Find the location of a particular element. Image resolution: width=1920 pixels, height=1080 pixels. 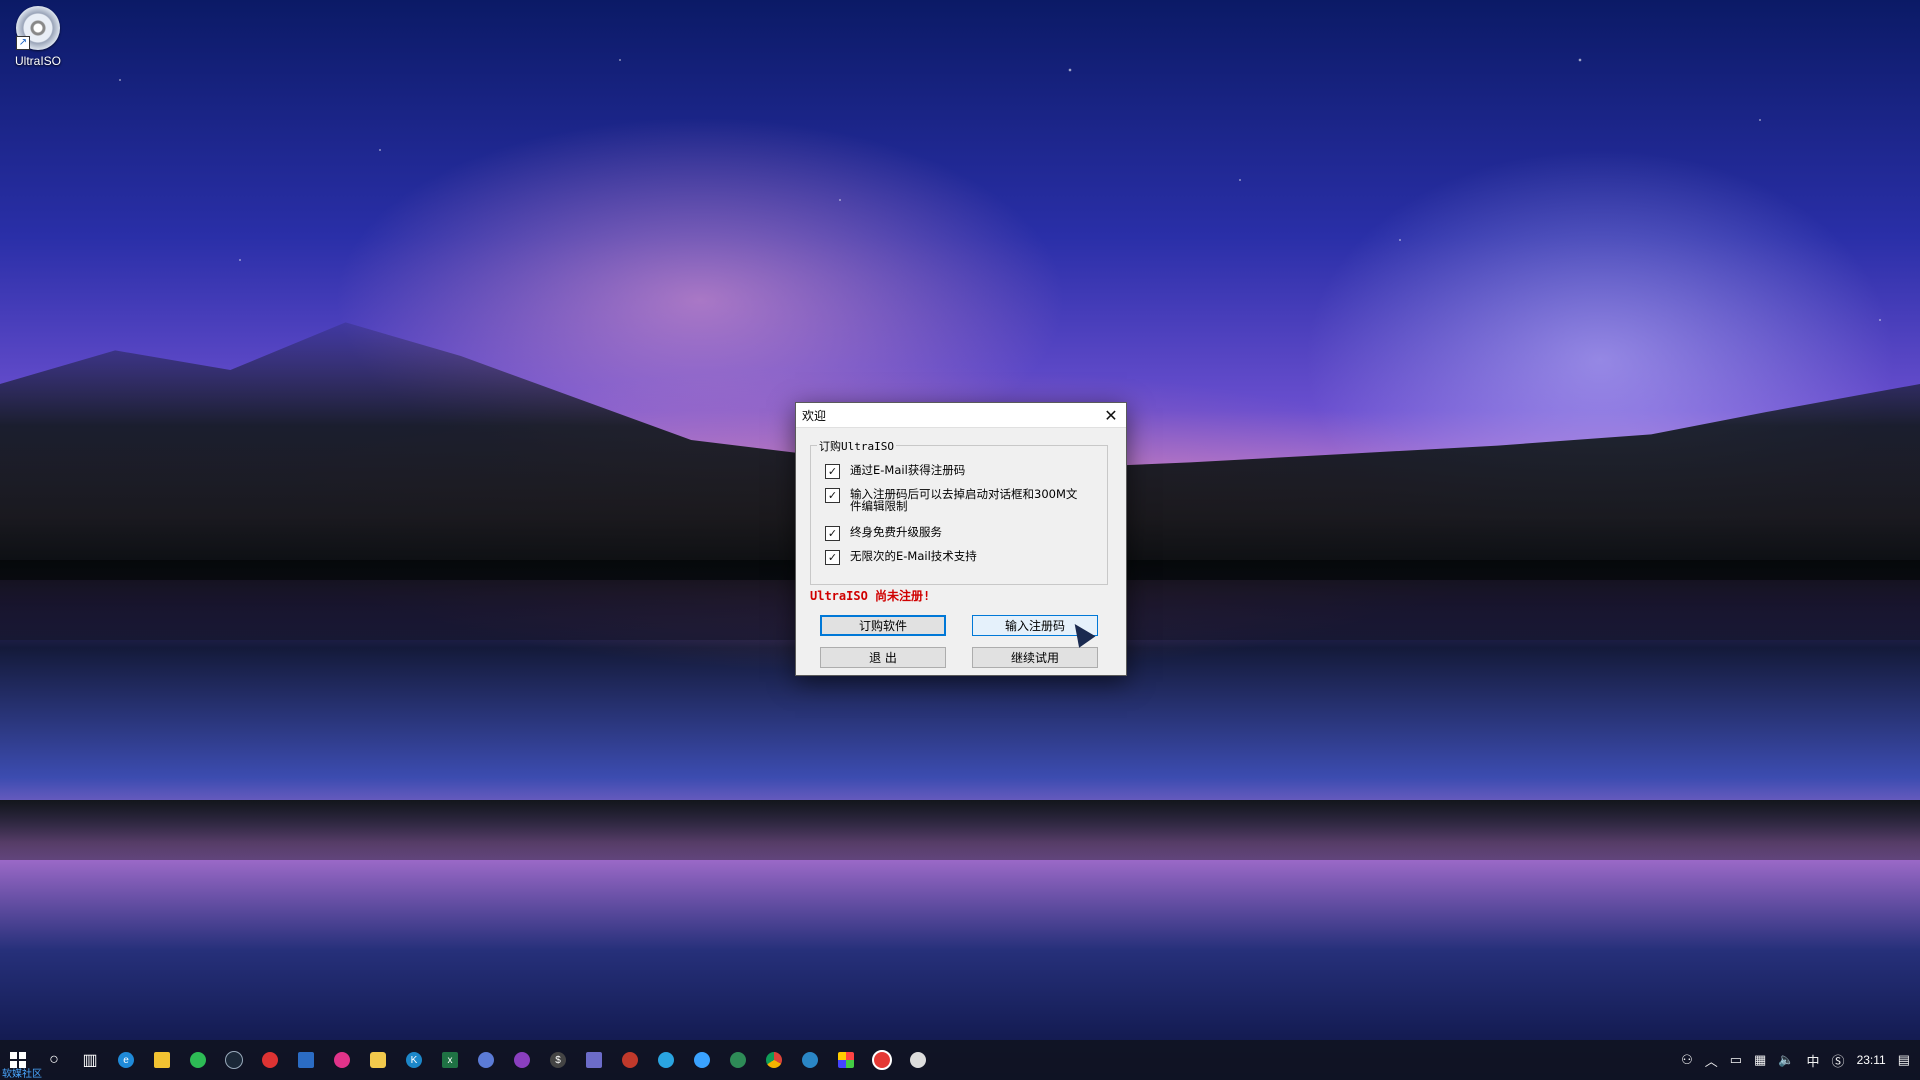

wallpaper-divider is located at coordinates (960, 830).